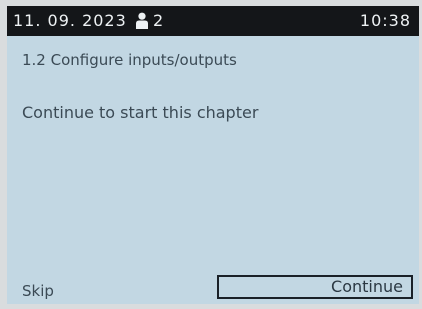  I want to click on person-icon, so click(142, 20).